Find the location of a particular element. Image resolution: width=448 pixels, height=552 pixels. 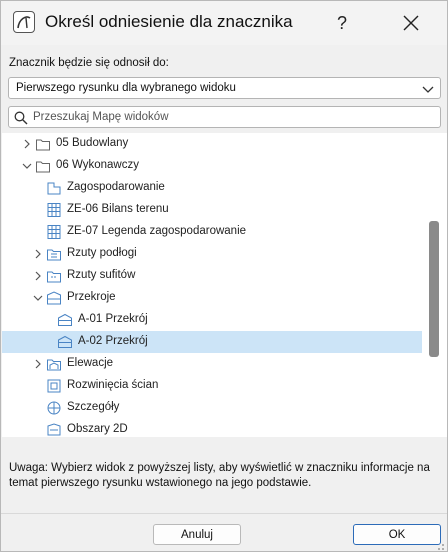

tree-row: ZE-07 Legenda zagospodarowanie is located at coordinates (212, 232).